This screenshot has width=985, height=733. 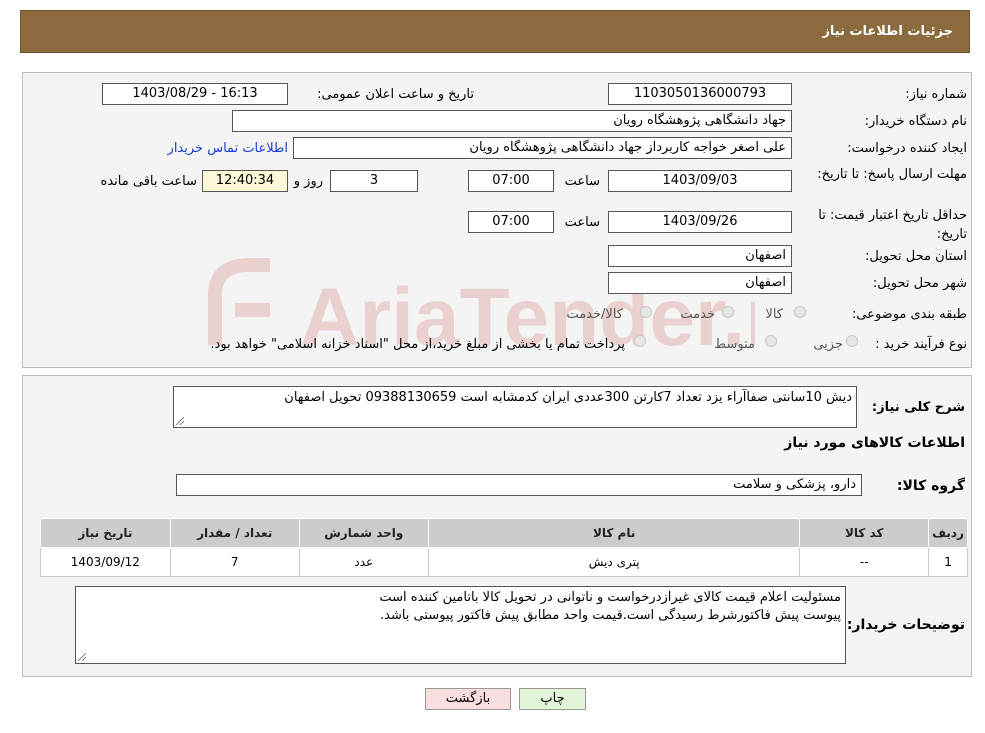 What do you see at coordinates (512, 121) in the screenshot?
I see `buyer-org-field: جهاد دانشگاهی پژوهشگاه رویان` at bounding box center [512, 121].